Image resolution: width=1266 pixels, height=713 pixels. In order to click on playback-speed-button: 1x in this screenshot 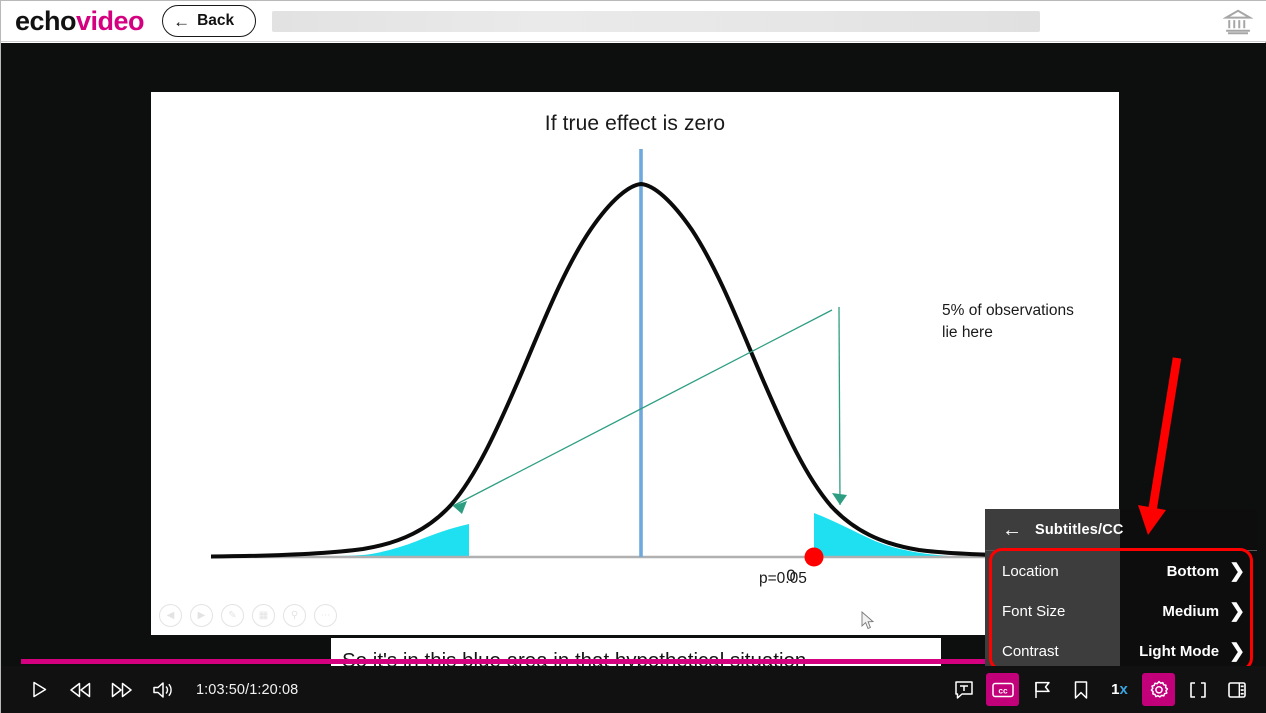, I will do `click(1119, 689)`.